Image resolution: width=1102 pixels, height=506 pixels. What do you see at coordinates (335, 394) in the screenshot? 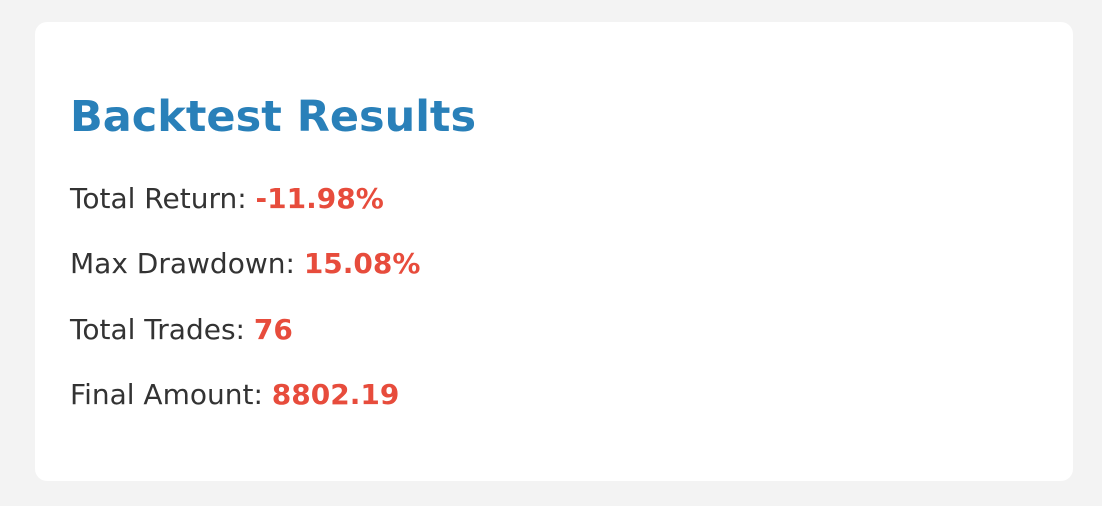
I see `metric-value: 8802.19` at bounding box center [335, 394].